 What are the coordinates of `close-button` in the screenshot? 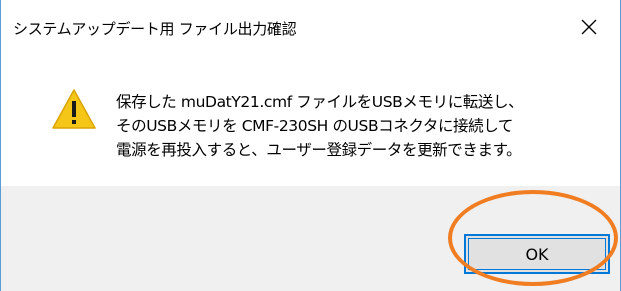 It's located at (589, 27).